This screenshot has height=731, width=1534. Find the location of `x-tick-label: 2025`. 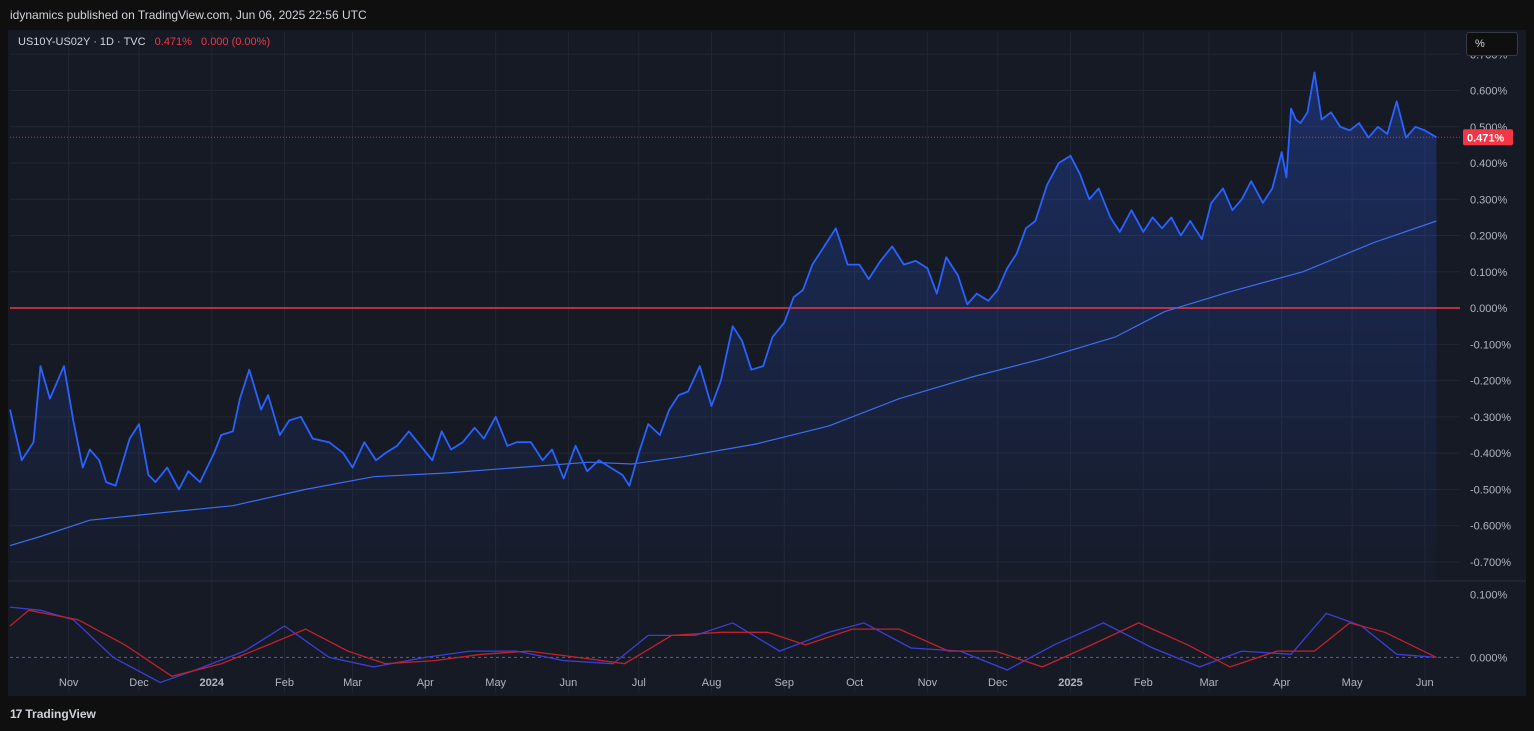

x-tick-label: 2025 is located at coordinates (1070, 683).